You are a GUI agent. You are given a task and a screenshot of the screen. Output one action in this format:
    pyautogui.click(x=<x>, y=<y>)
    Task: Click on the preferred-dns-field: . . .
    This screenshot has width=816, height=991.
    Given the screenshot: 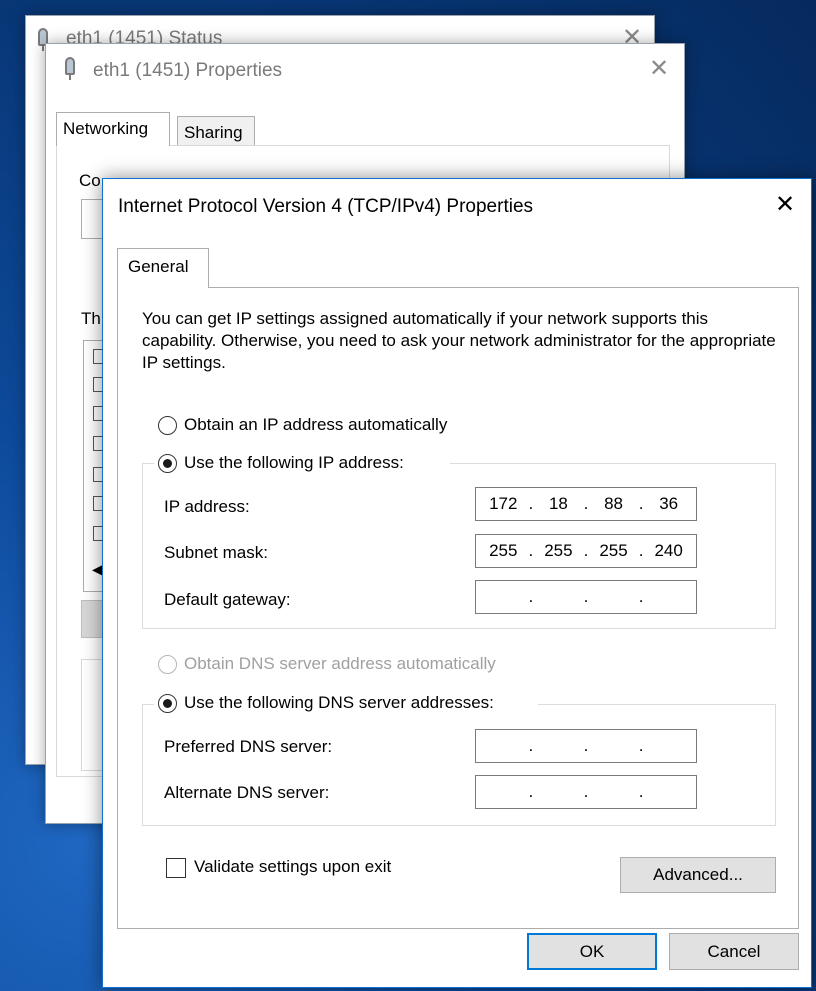 What is the action you would take?
    pyautogui.click(x=586, y=746)
    